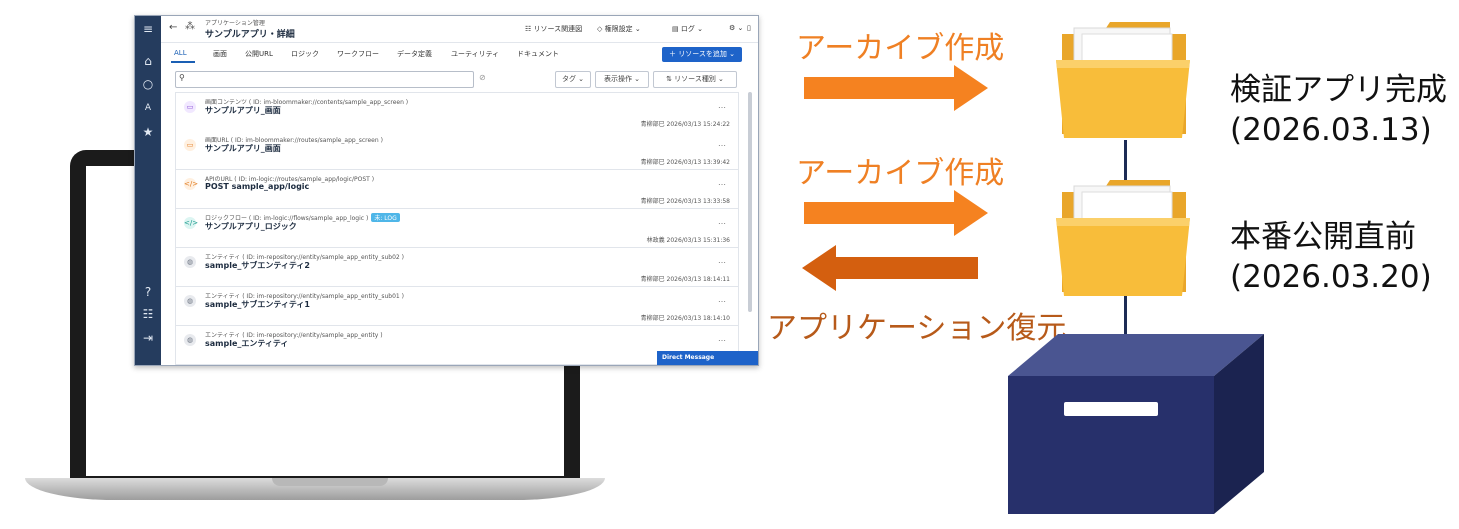  I want to click on archive-1-date: (2026.03.13), so click(1331, 130).